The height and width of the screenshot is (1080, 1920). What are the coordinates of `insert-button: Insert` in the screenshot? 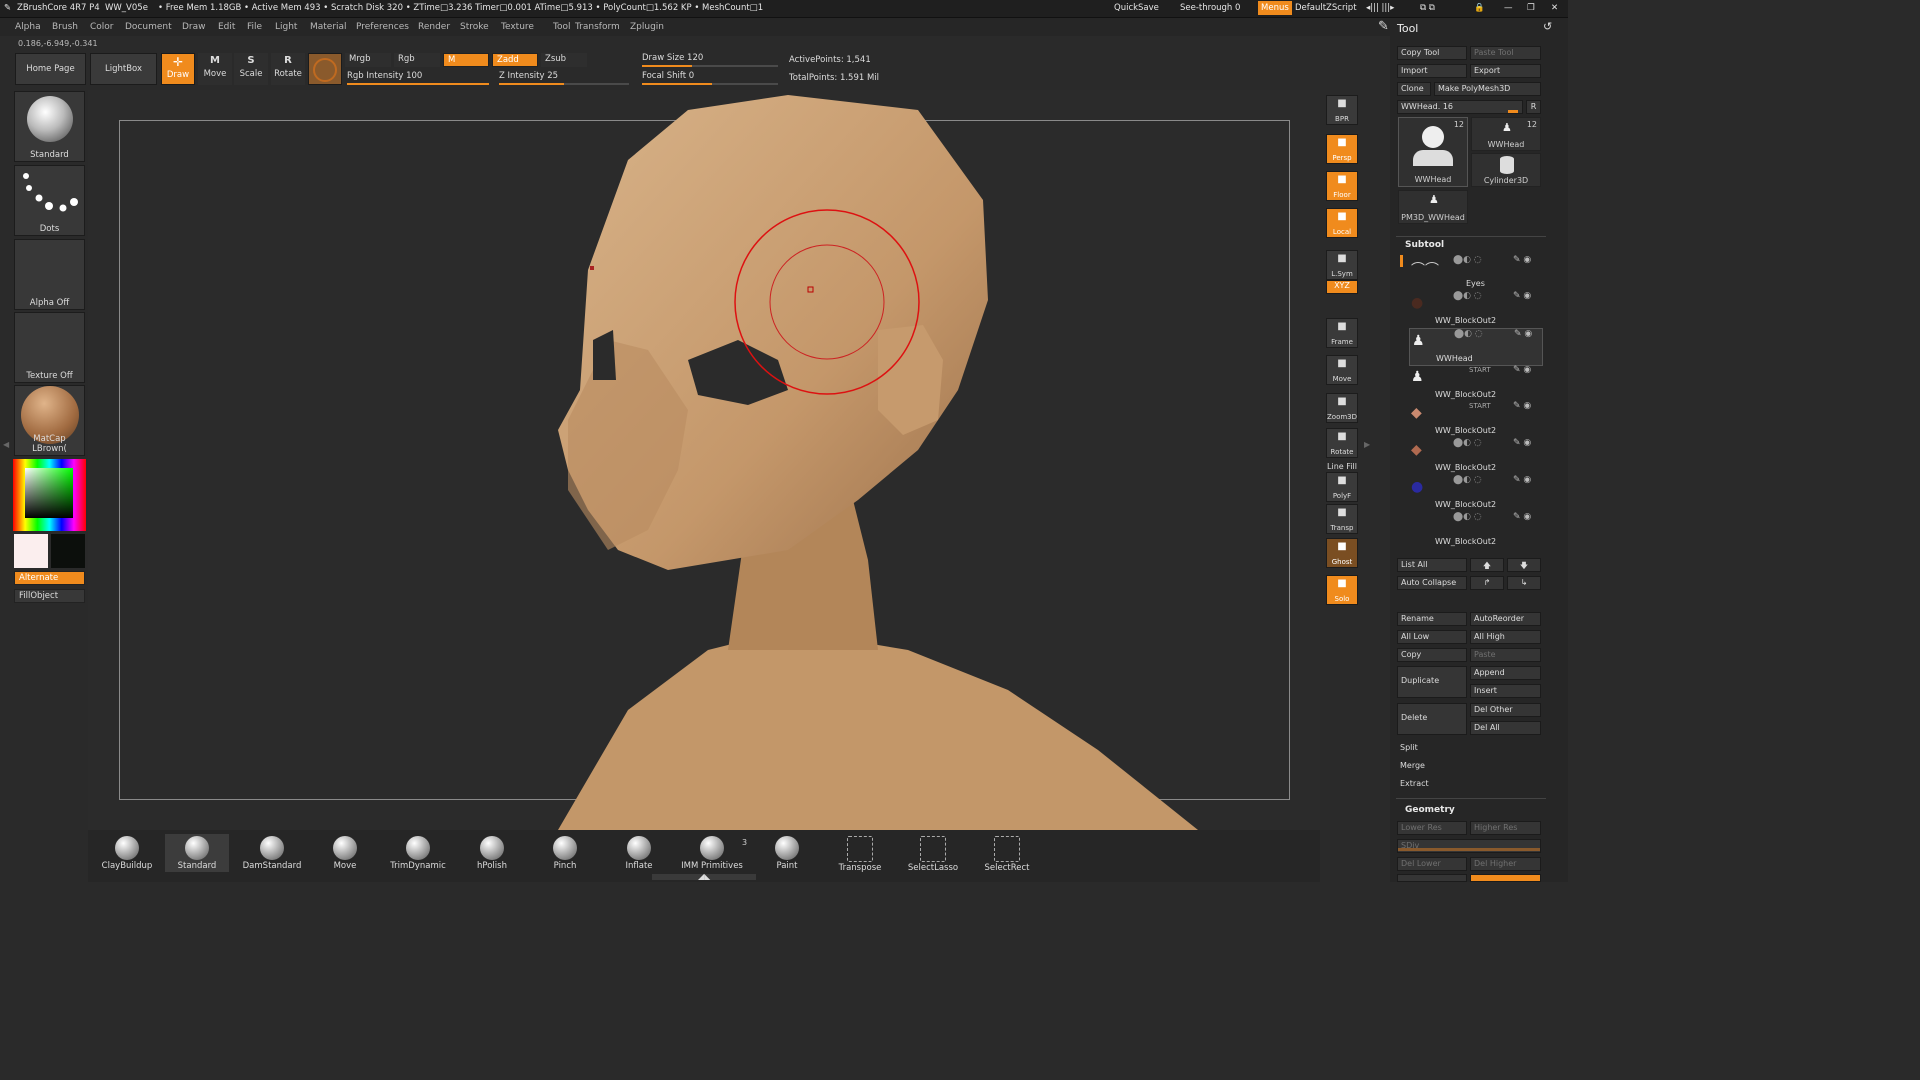 It's located at (1505, 691).